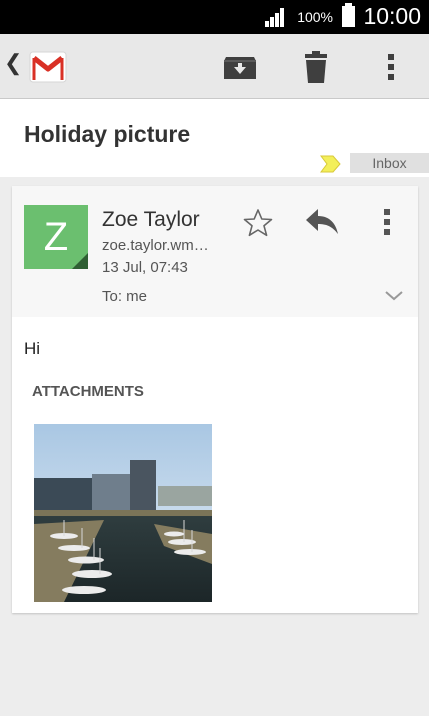 Image resolution: width=429 pixels, height=716 pixels. I want to click on chevron-down-icon, so click(394, 296).